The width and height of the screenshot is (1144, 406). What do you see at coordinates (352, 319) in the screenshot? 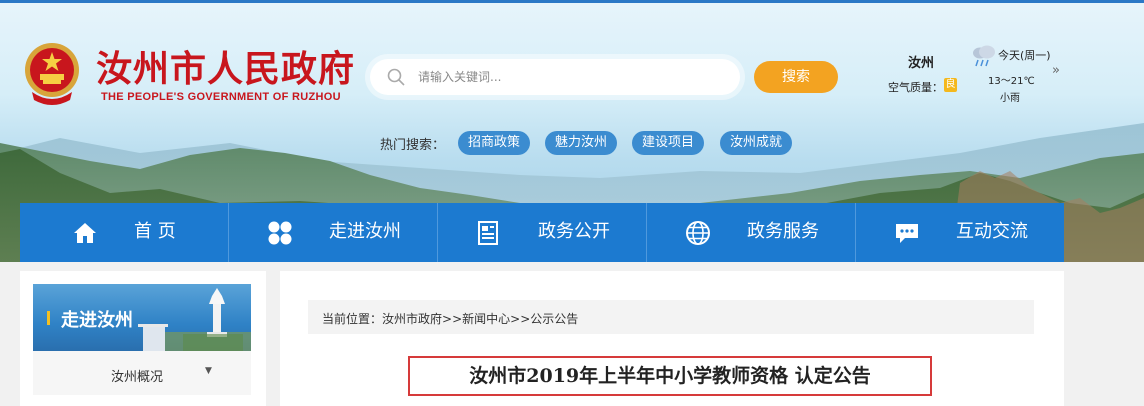
I see `breadcrumb-prefix: 当前位置：` at bounding box center [352, 319].